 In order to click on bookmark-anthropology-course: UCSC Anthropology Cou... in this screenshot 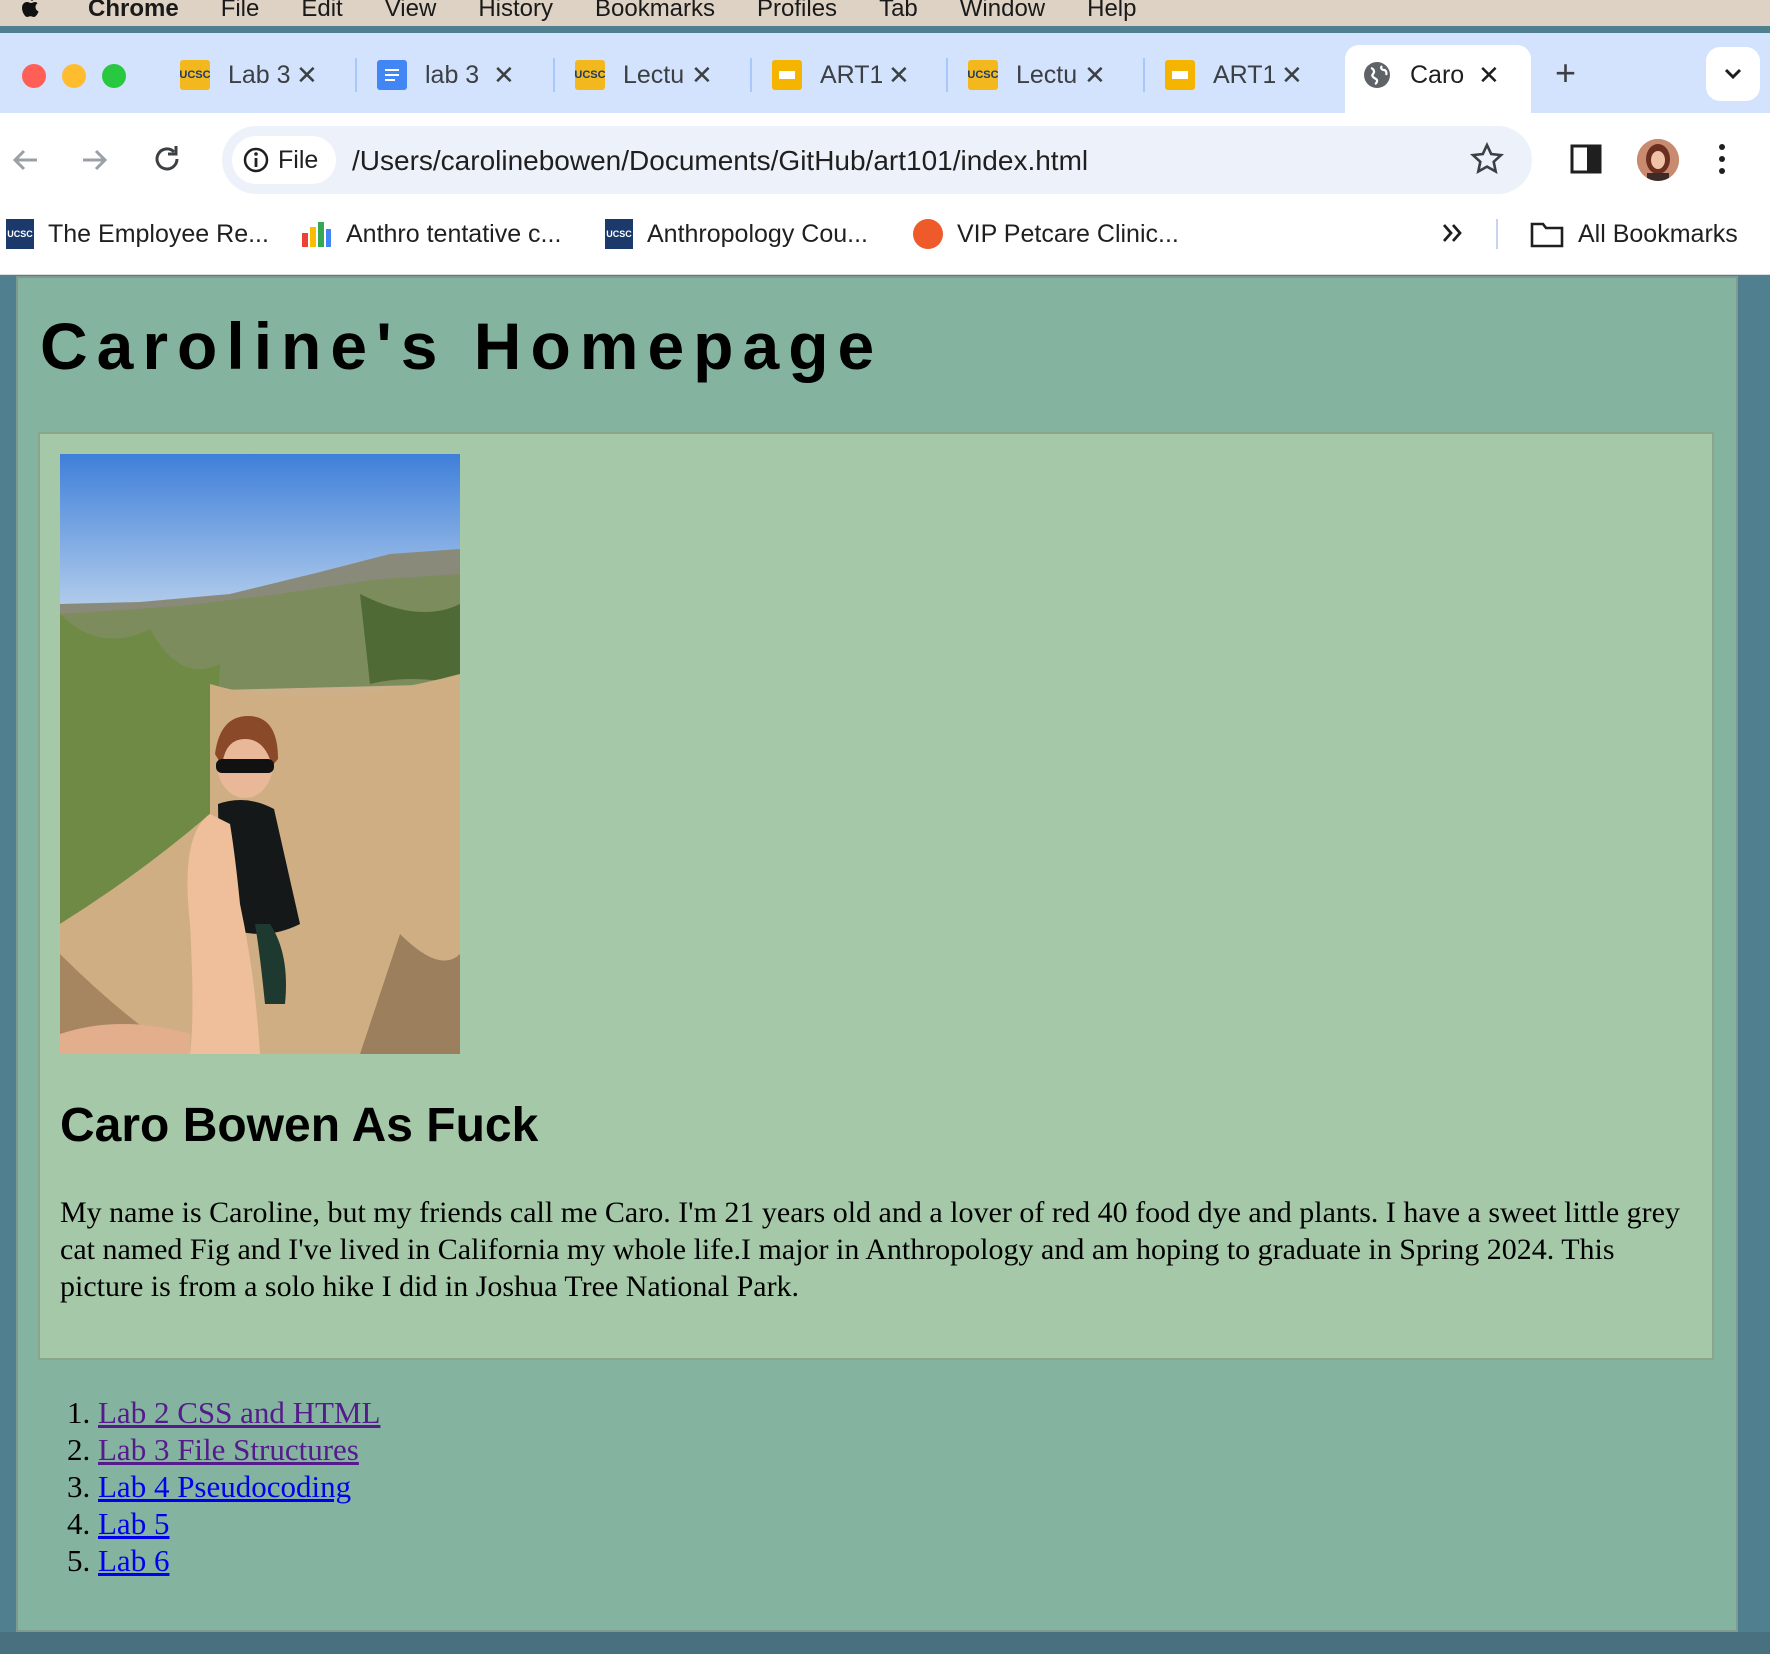, I will do `click(736, 234)`.